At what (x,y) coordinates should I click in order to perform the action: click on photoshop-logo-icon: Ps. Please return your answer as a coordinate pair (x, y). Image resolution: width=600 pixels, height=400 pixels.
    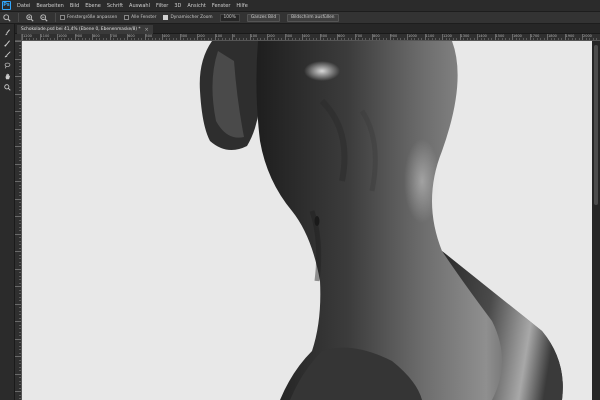
    Looking at the image, I should click on (6, 5).